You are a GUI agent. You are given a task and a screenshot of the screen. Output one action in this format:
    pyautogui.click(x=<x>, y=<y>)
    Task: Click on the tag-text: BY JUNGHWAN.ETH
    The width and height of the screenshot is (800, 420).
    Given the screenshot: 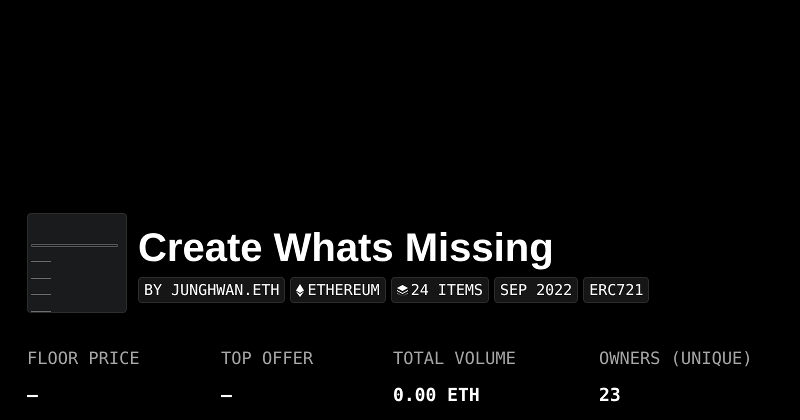 What is the action you would take?
    pyautogui.click(x=212, y=290)
    